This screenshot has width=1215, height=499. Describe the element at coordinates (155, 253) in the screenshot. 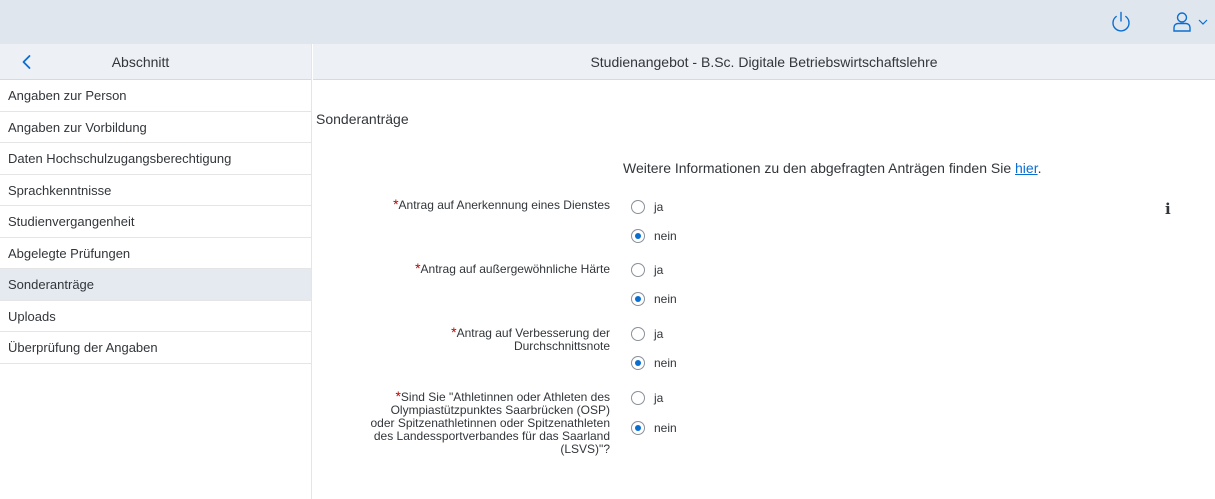

I see `sidebar-item-abgelegte-pruefungen: Abgelegte Prüfungen` at that location.